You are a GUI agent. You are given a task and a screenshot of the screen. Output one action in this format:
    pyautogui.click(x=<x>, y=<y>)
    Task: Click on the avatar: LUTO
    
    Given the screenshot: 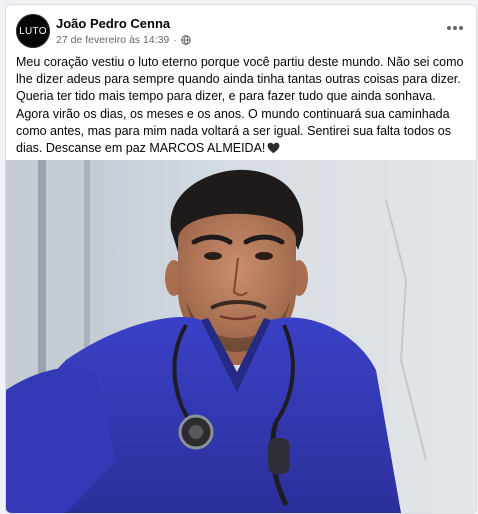 What is the action you would take?
    pyautogui.click(x=33, y=31)
    